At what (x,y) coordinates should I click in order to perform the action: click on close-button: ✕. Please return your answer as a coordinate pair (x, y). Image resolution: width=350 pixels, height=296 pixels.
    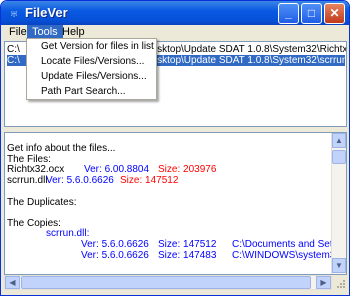
    Looking at the image, I should click on (334, 13).